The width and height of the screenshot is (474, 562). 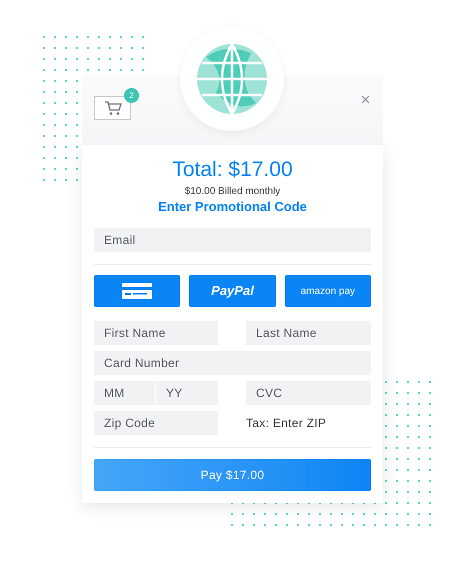 I want to click on credit-card-icon, so click(x=137, y=291).